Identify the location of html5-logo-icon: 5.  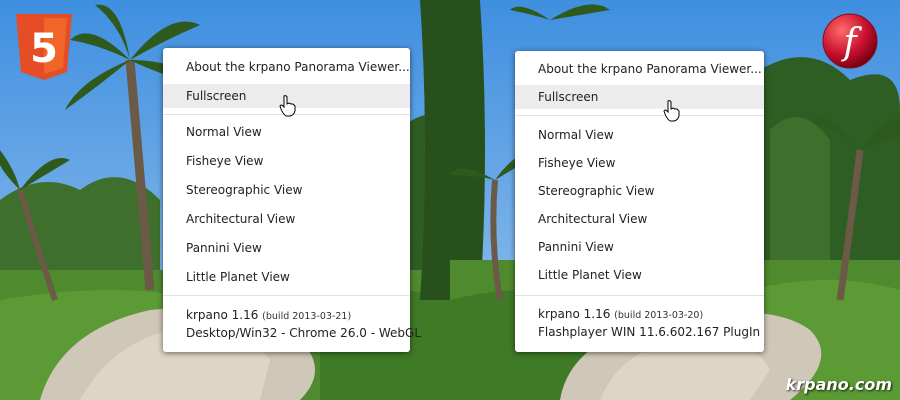
(44, 47).